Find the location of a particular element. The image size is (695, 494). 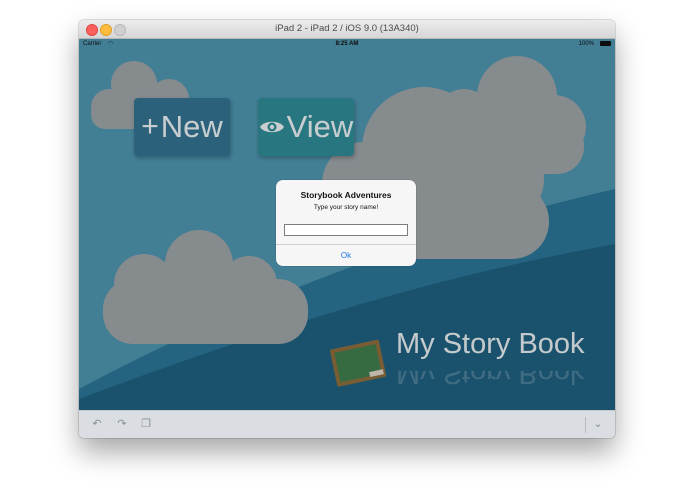

undo-icon: ↶ is located at coordinates (97, 424).